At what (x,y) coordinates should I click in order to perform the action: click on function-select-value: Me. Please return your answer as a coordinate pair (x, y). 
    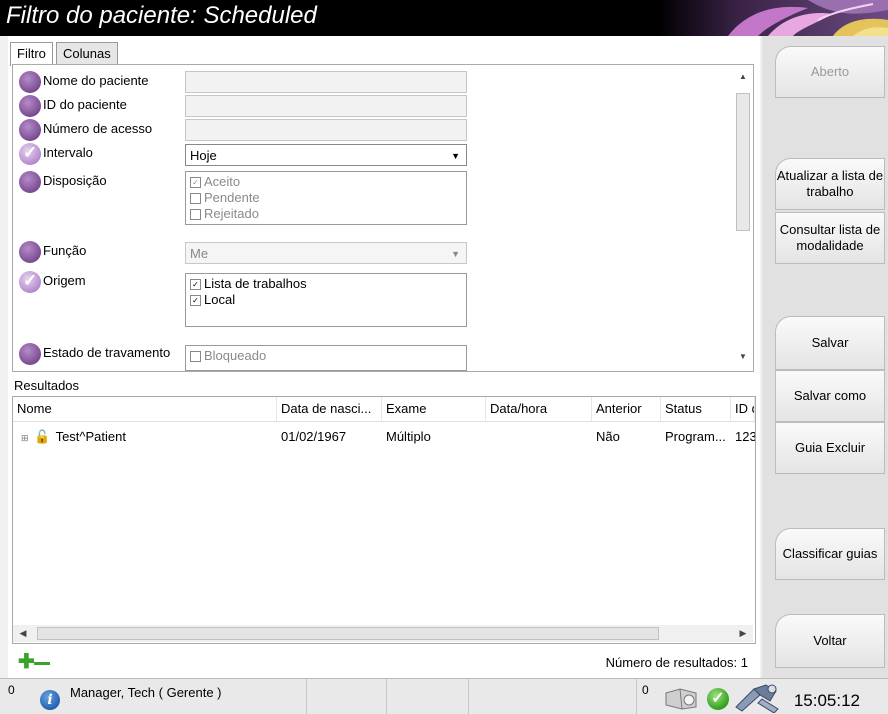
    Looking at the image, I should click on (199, 253).